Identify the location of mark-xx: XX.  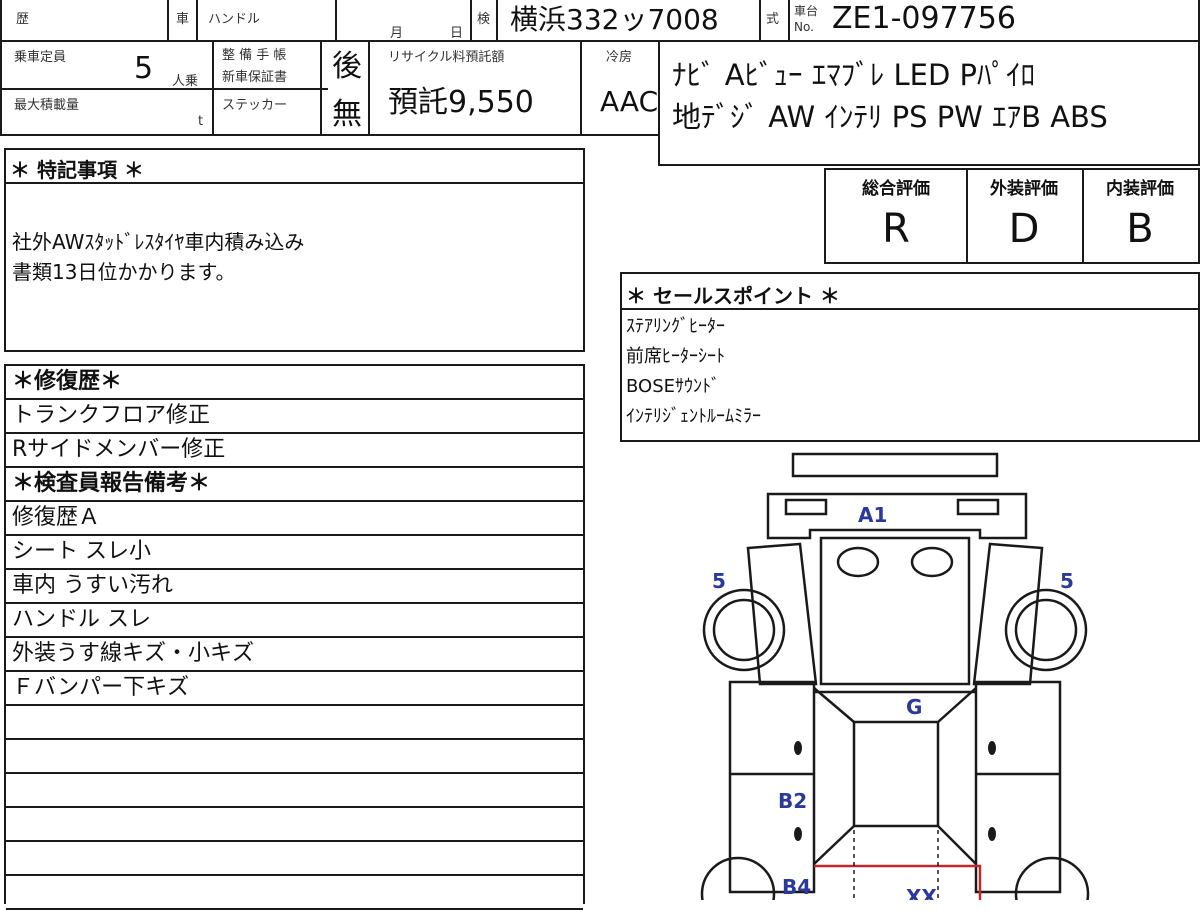
(921, 892).